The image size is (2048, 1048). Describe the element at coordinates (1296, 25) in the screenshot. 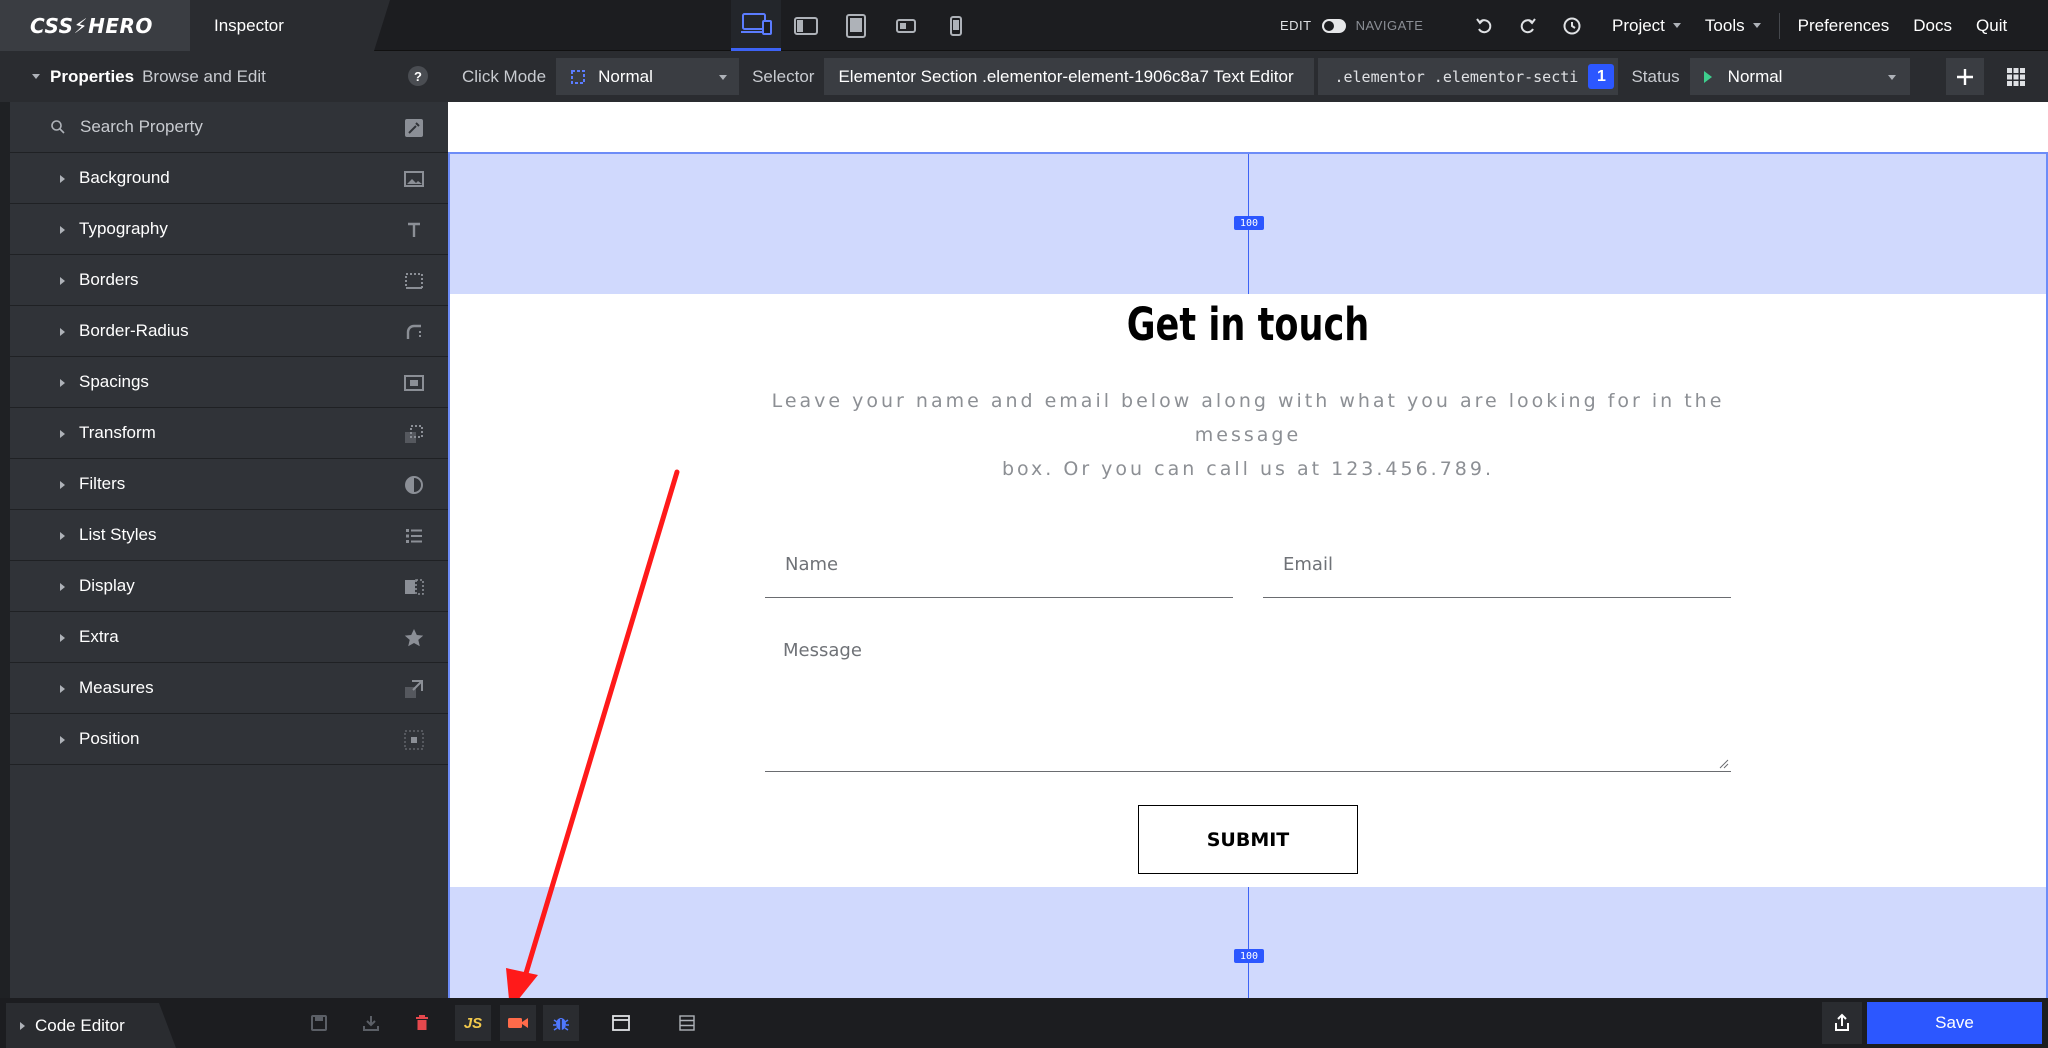

I see `edit-mode-label: EDIT` at that location.